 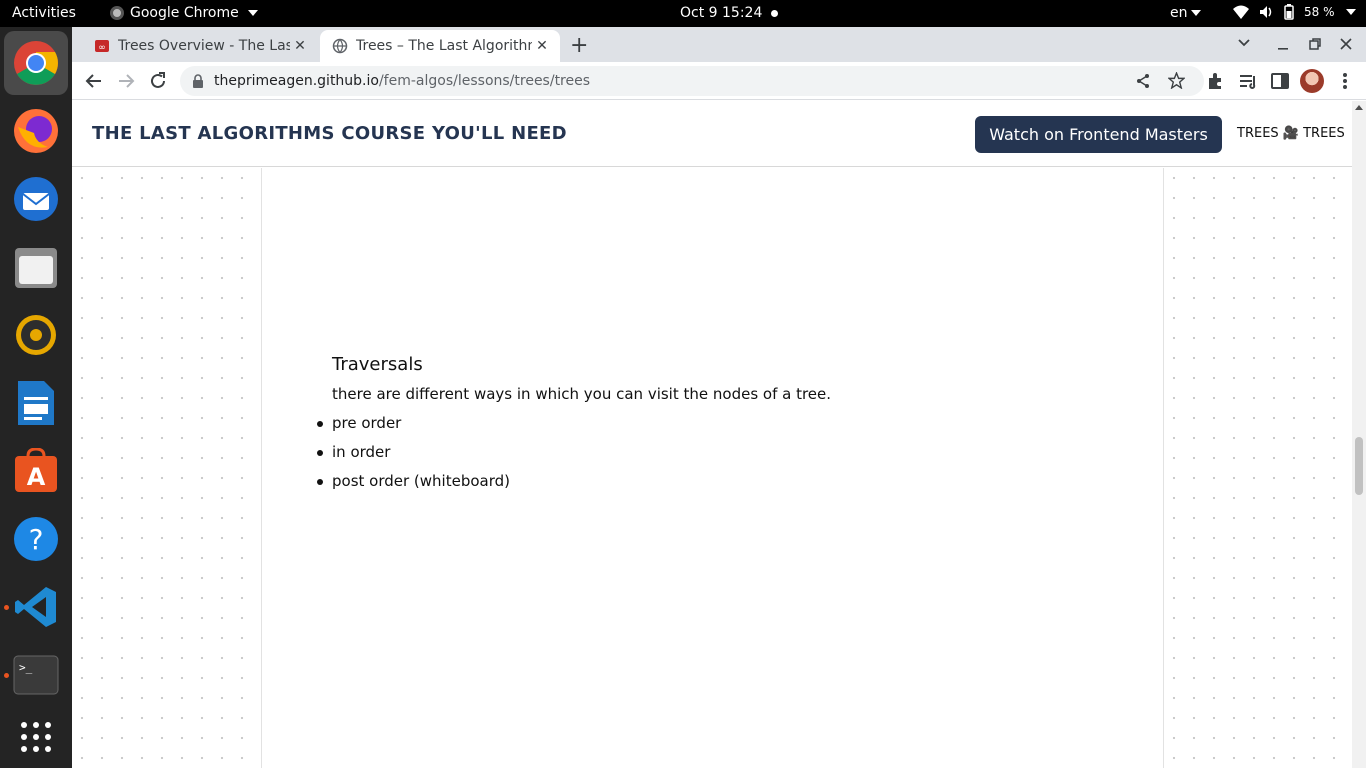 What do you see at coordinates (1283, 44) in the screenshot?
I see `minimize-icon` at bounding box center [1283, 44].